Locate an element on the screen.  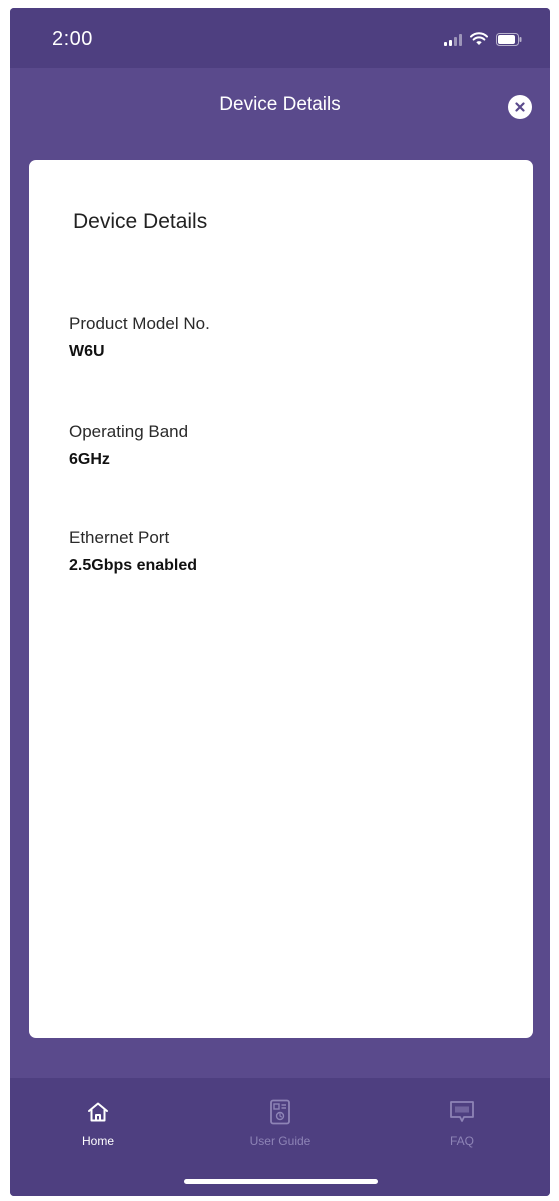
tab-user-guide: User Guide is located at coordinates (280, 1123).